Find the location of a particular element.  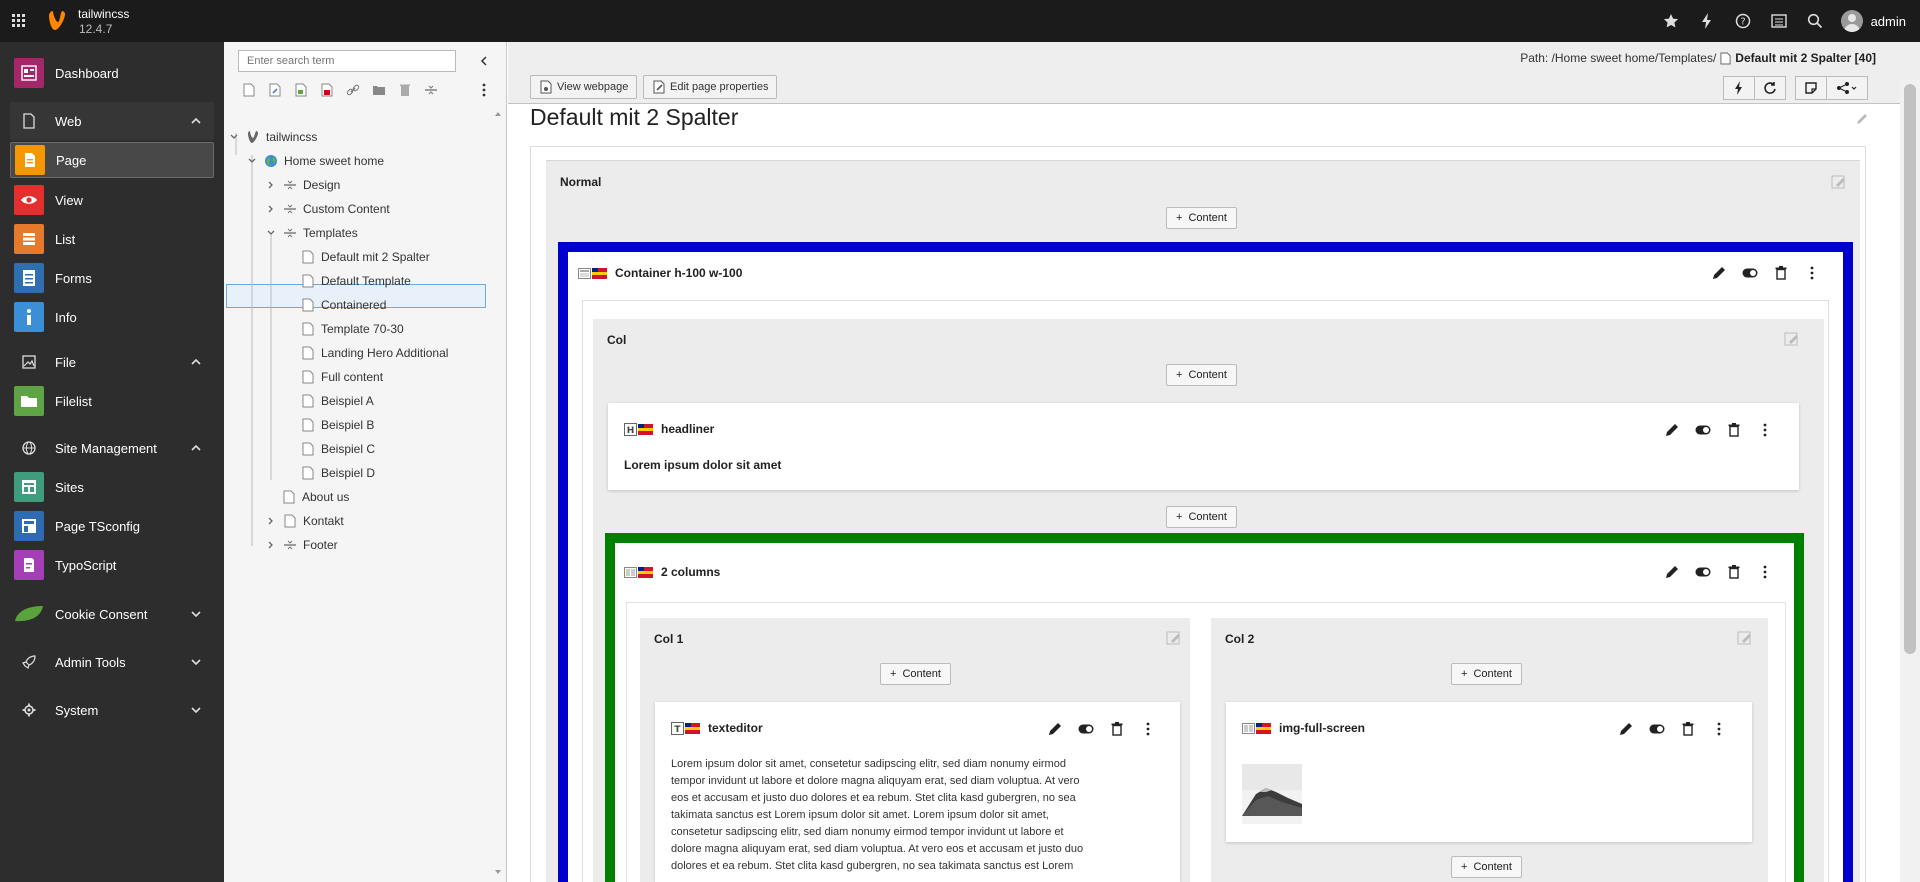

module-filelist: Filelist is located at coordinates (112, 401).